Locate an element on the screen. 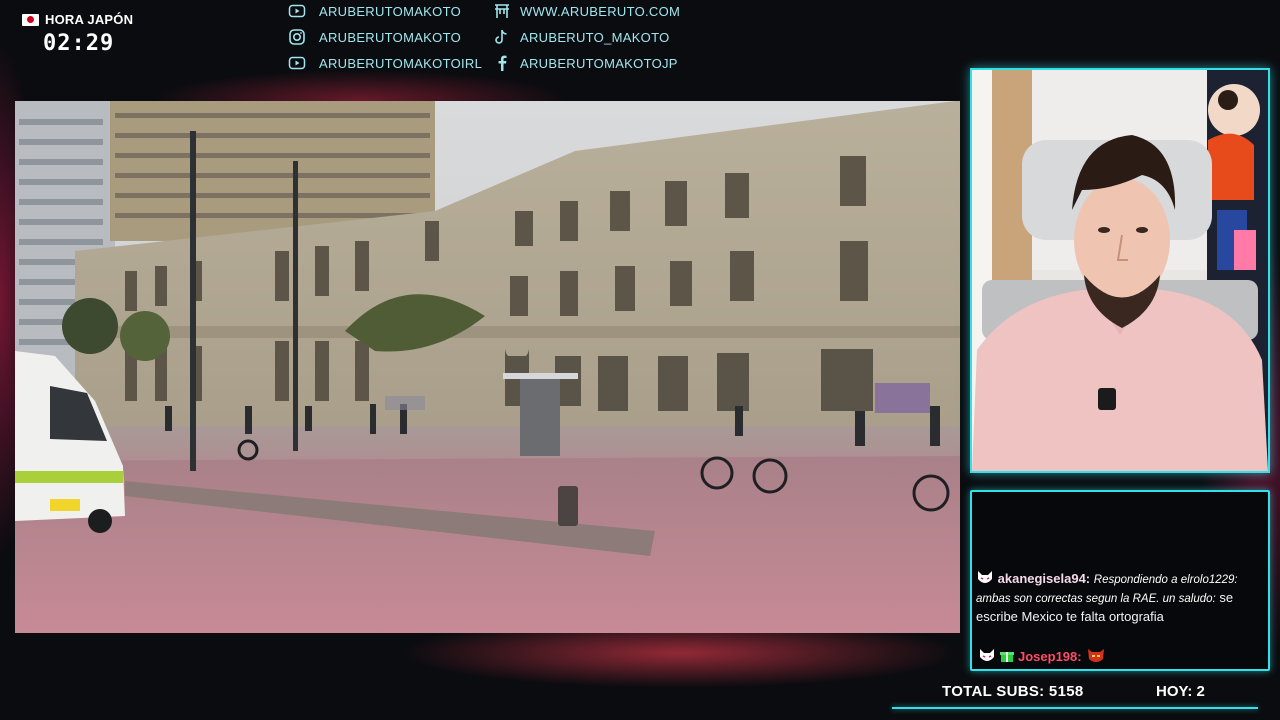 This screenshot has width=1280, height=720. social-instagram: ARUBERUTOMAKOTO is located at coordinates (374, 37).